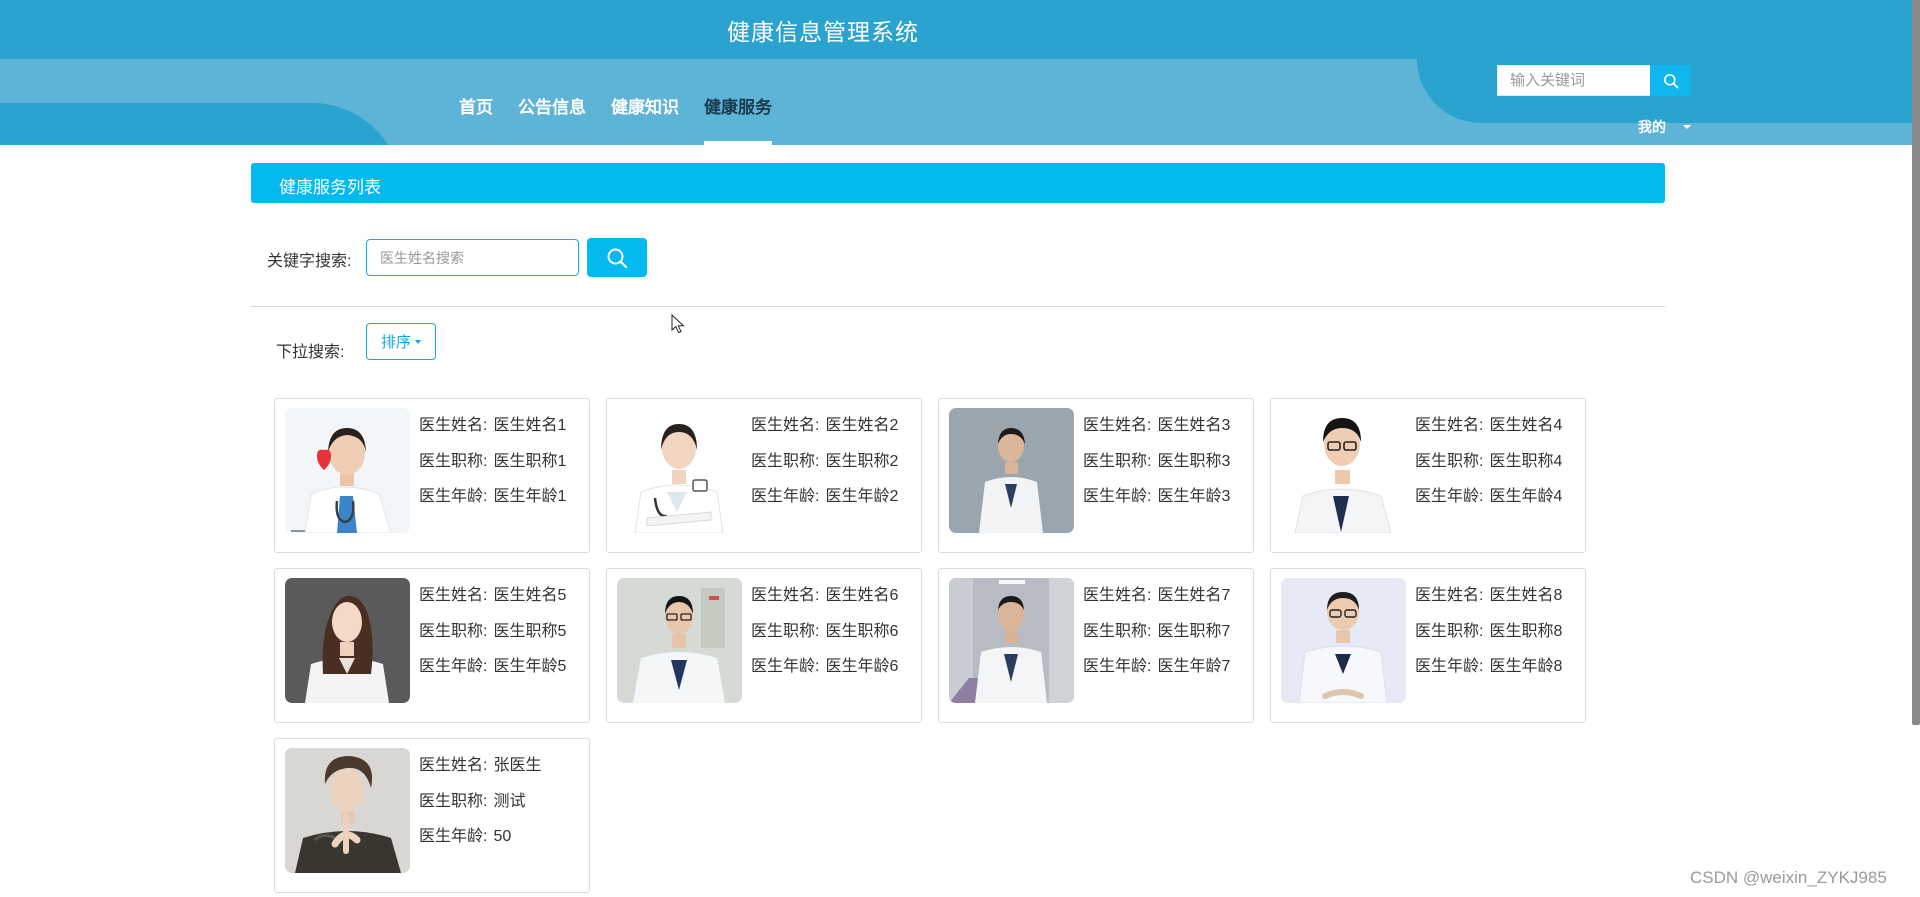 This screenshot has width=1920, height=897. What do you see at coordinates (862, 425) in the screenshot?
I see `doctor-name: 医生姓名2` at bounding box center [862, 425].